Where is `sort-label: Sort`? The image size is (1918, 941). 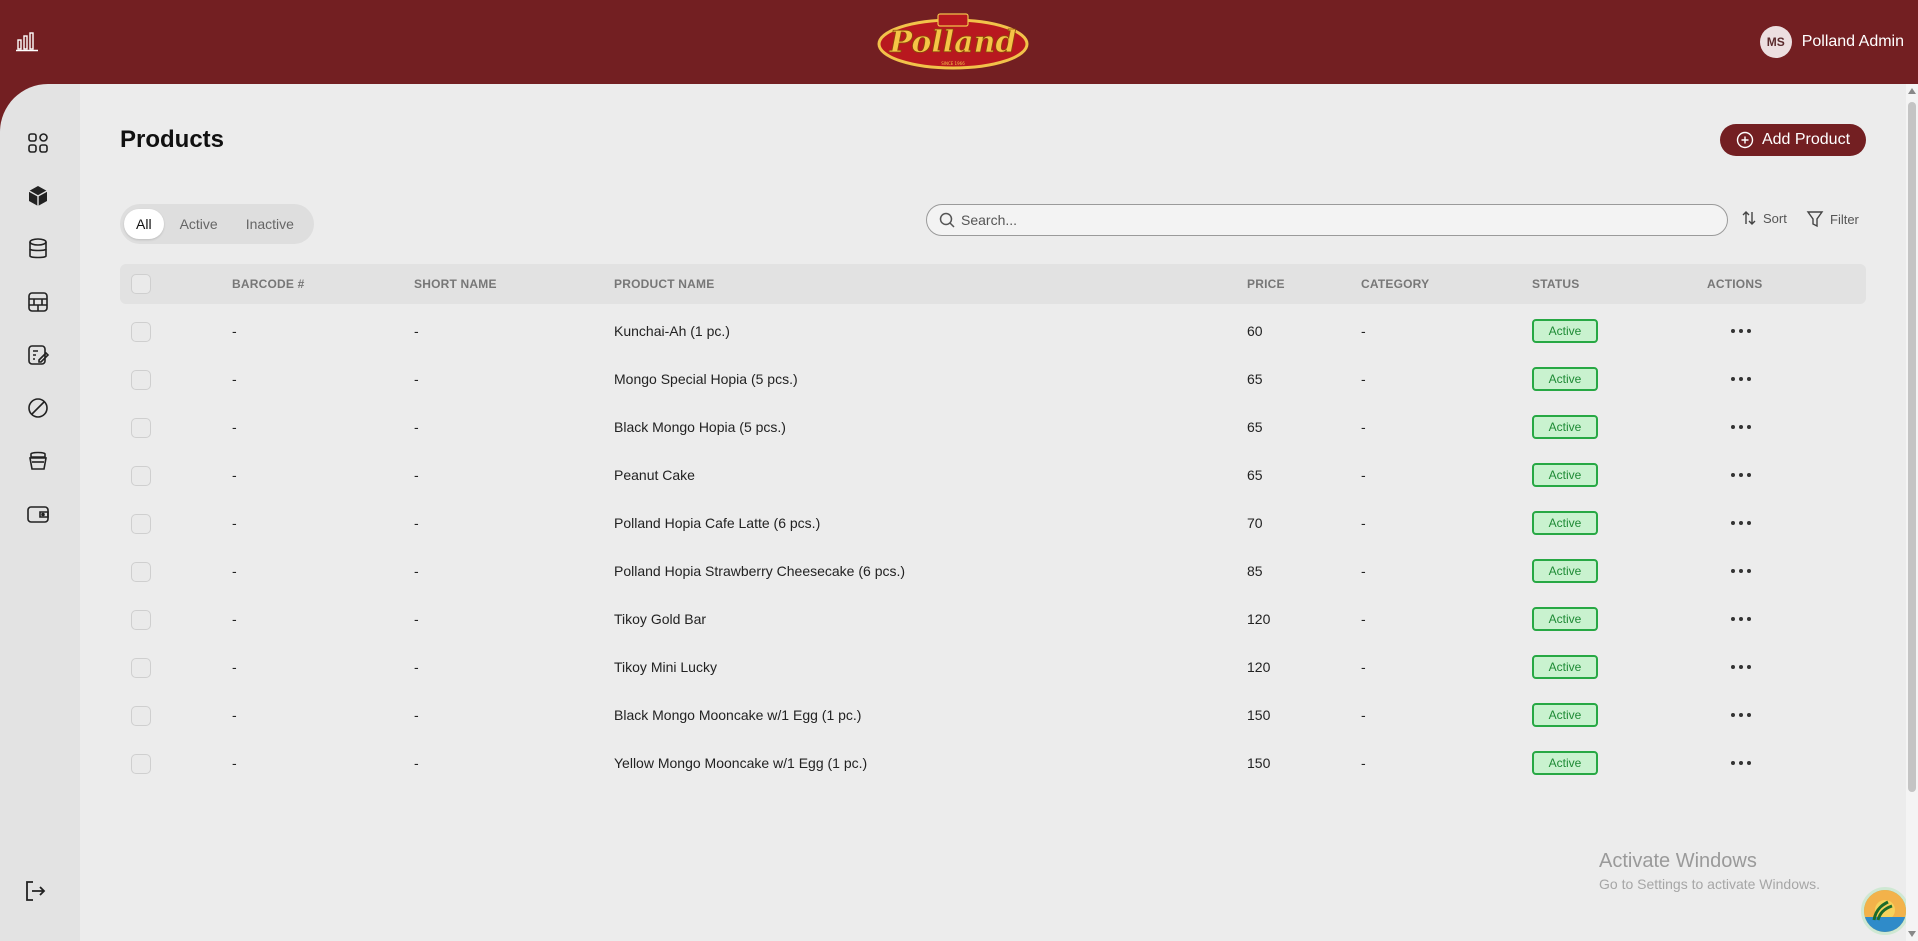
sort-label: Sort is located at coordinates (1775, 218).